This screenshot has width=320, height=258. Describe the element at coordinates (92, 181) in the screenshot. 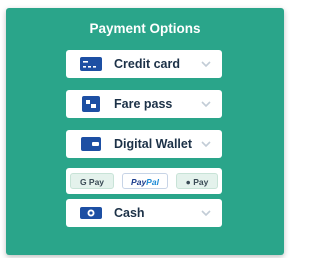

I see `google-pay-button: G Pay` at that location.